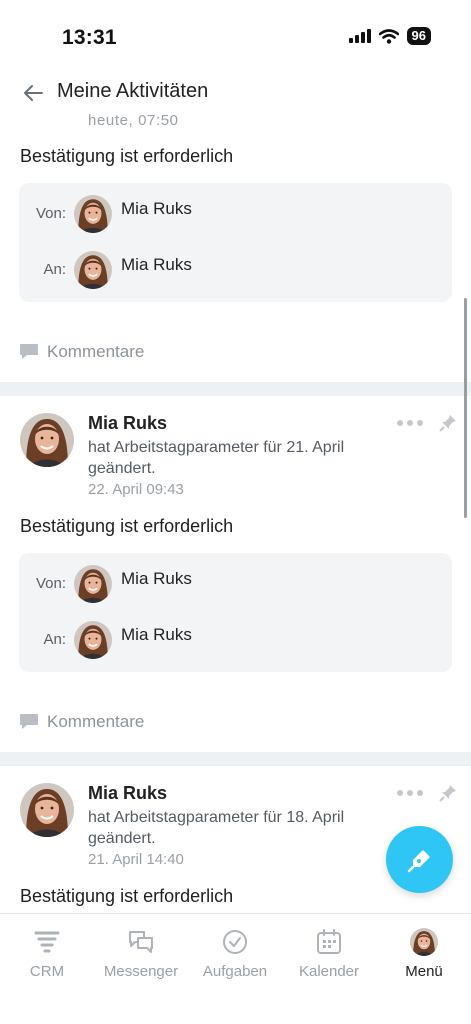 This screenshot has height=1024, width=471. Describe the element at coordinates (33, 93) in the screenshot. I see `back-arrow-icon` at that location.